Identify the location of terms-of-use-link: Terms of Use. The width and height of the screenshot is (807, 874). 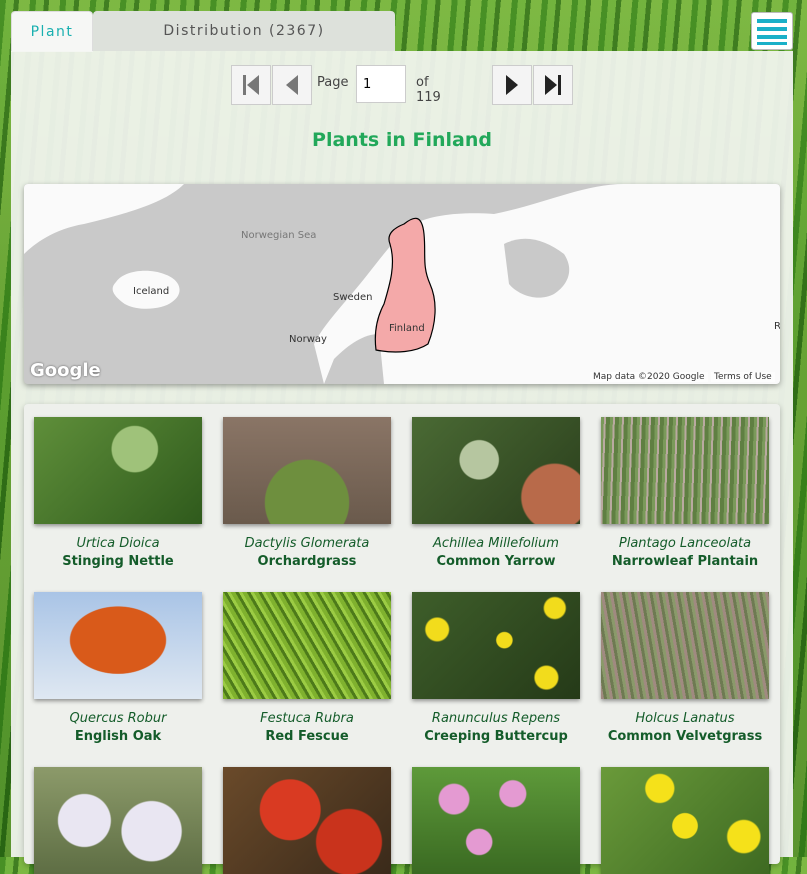
(743, 377).